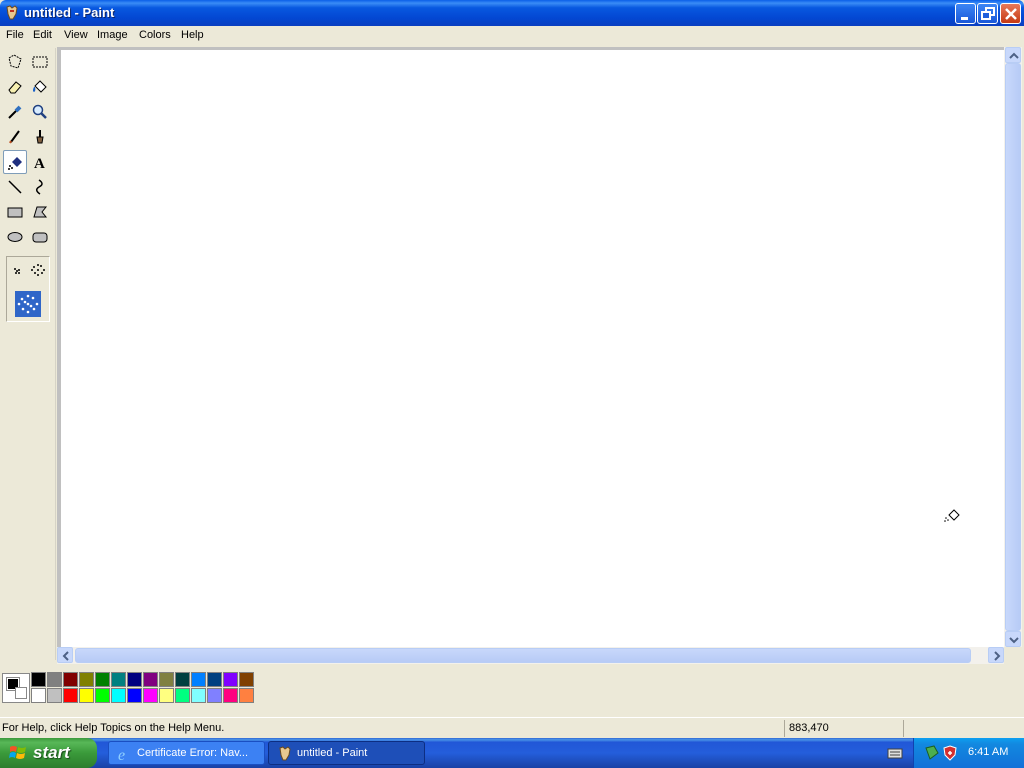 This screenshot has width=1024, height=768. Describe the element at coordinates (112, 35) in the screenshot. I see `menu-image: Image` at that location.